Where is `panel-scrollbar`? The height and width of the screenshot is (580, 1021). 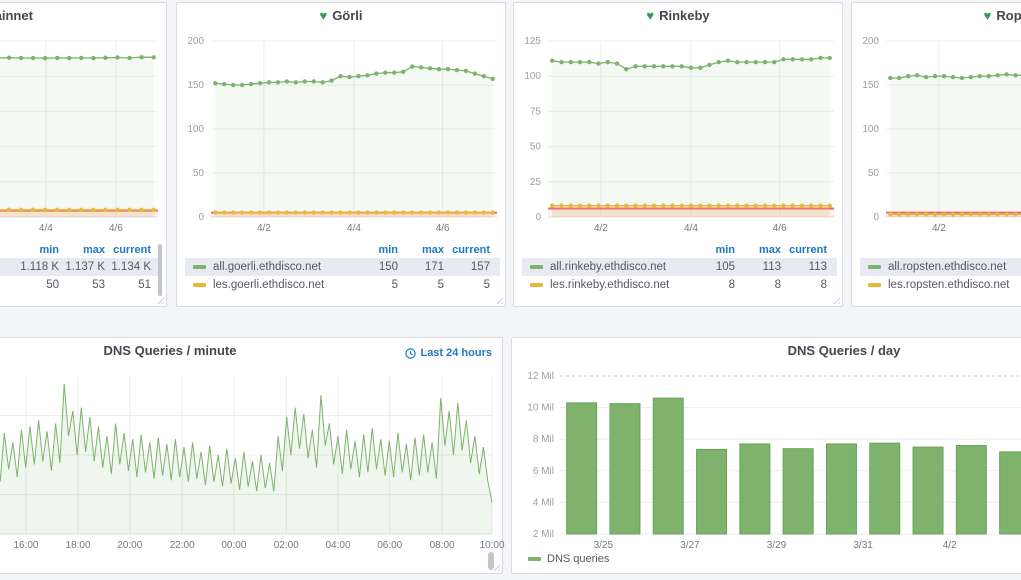 panel-scrollbar is located at coordinates (491, 561).